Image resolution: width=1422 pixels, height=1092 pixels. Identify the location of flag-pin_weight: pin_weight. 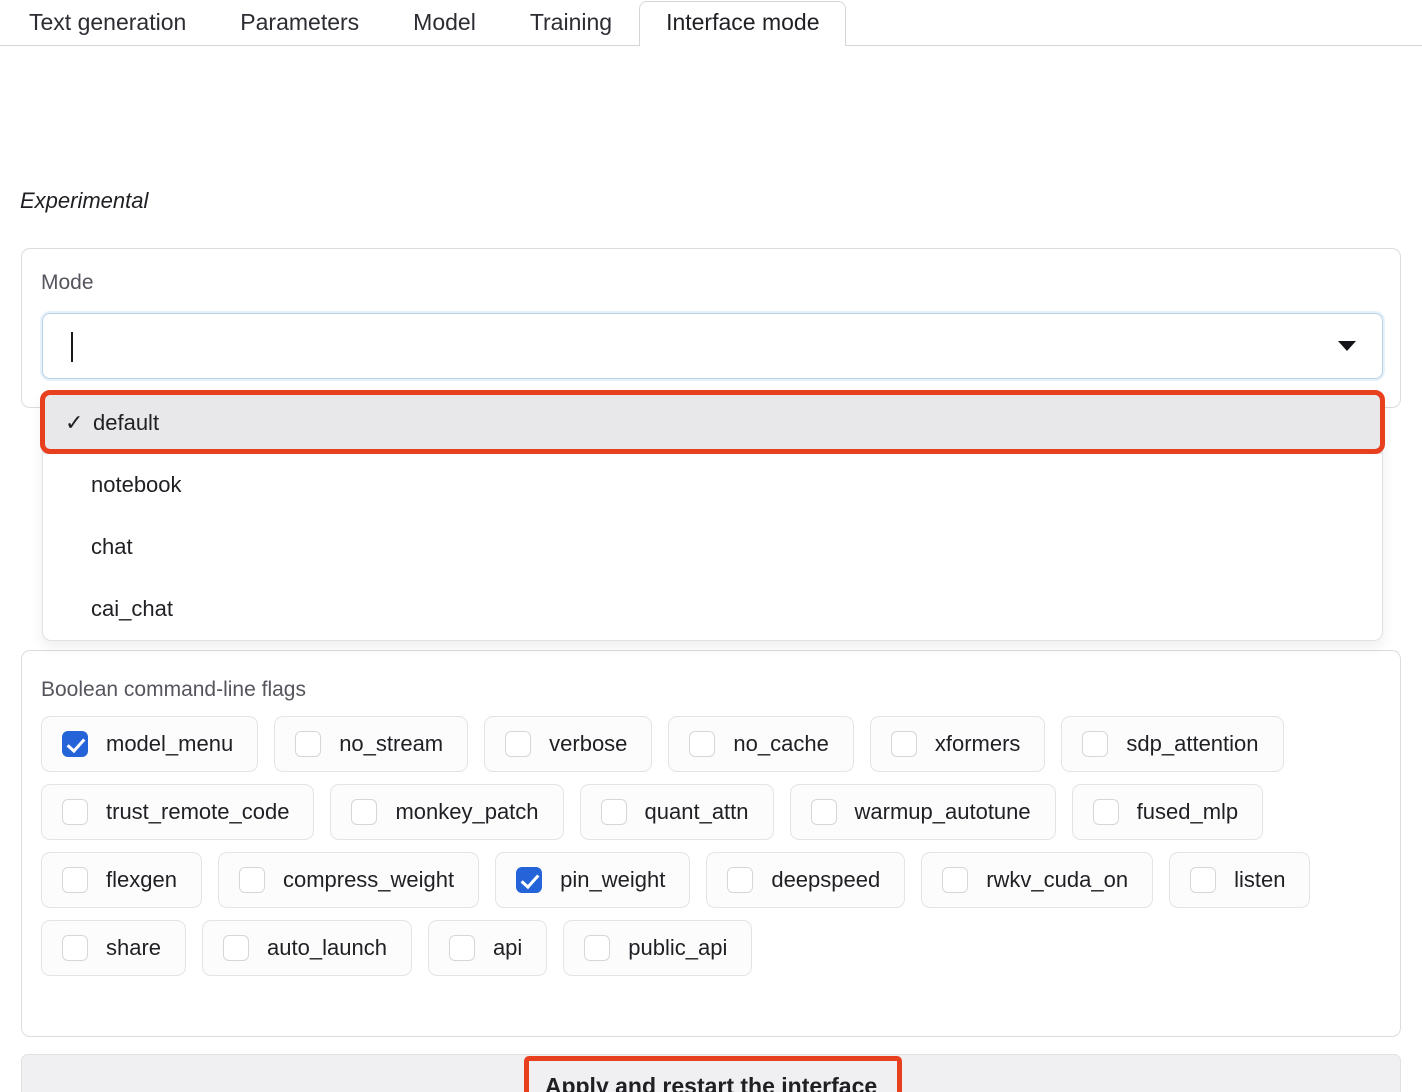
(593, 880).